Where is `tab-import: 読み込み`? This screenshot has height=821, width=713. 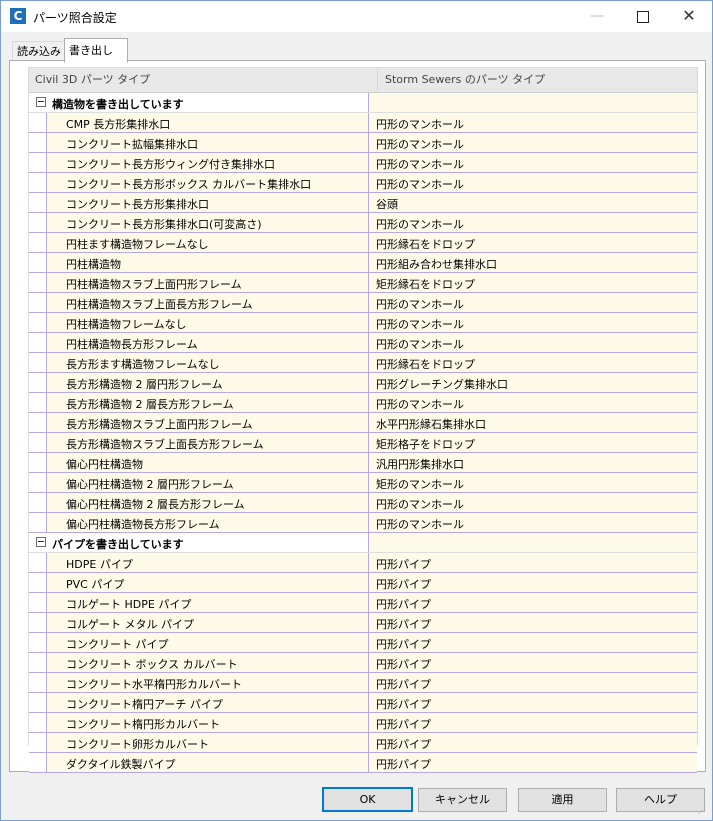 tab-import: 読み込み is located at coordinates (42, 51).